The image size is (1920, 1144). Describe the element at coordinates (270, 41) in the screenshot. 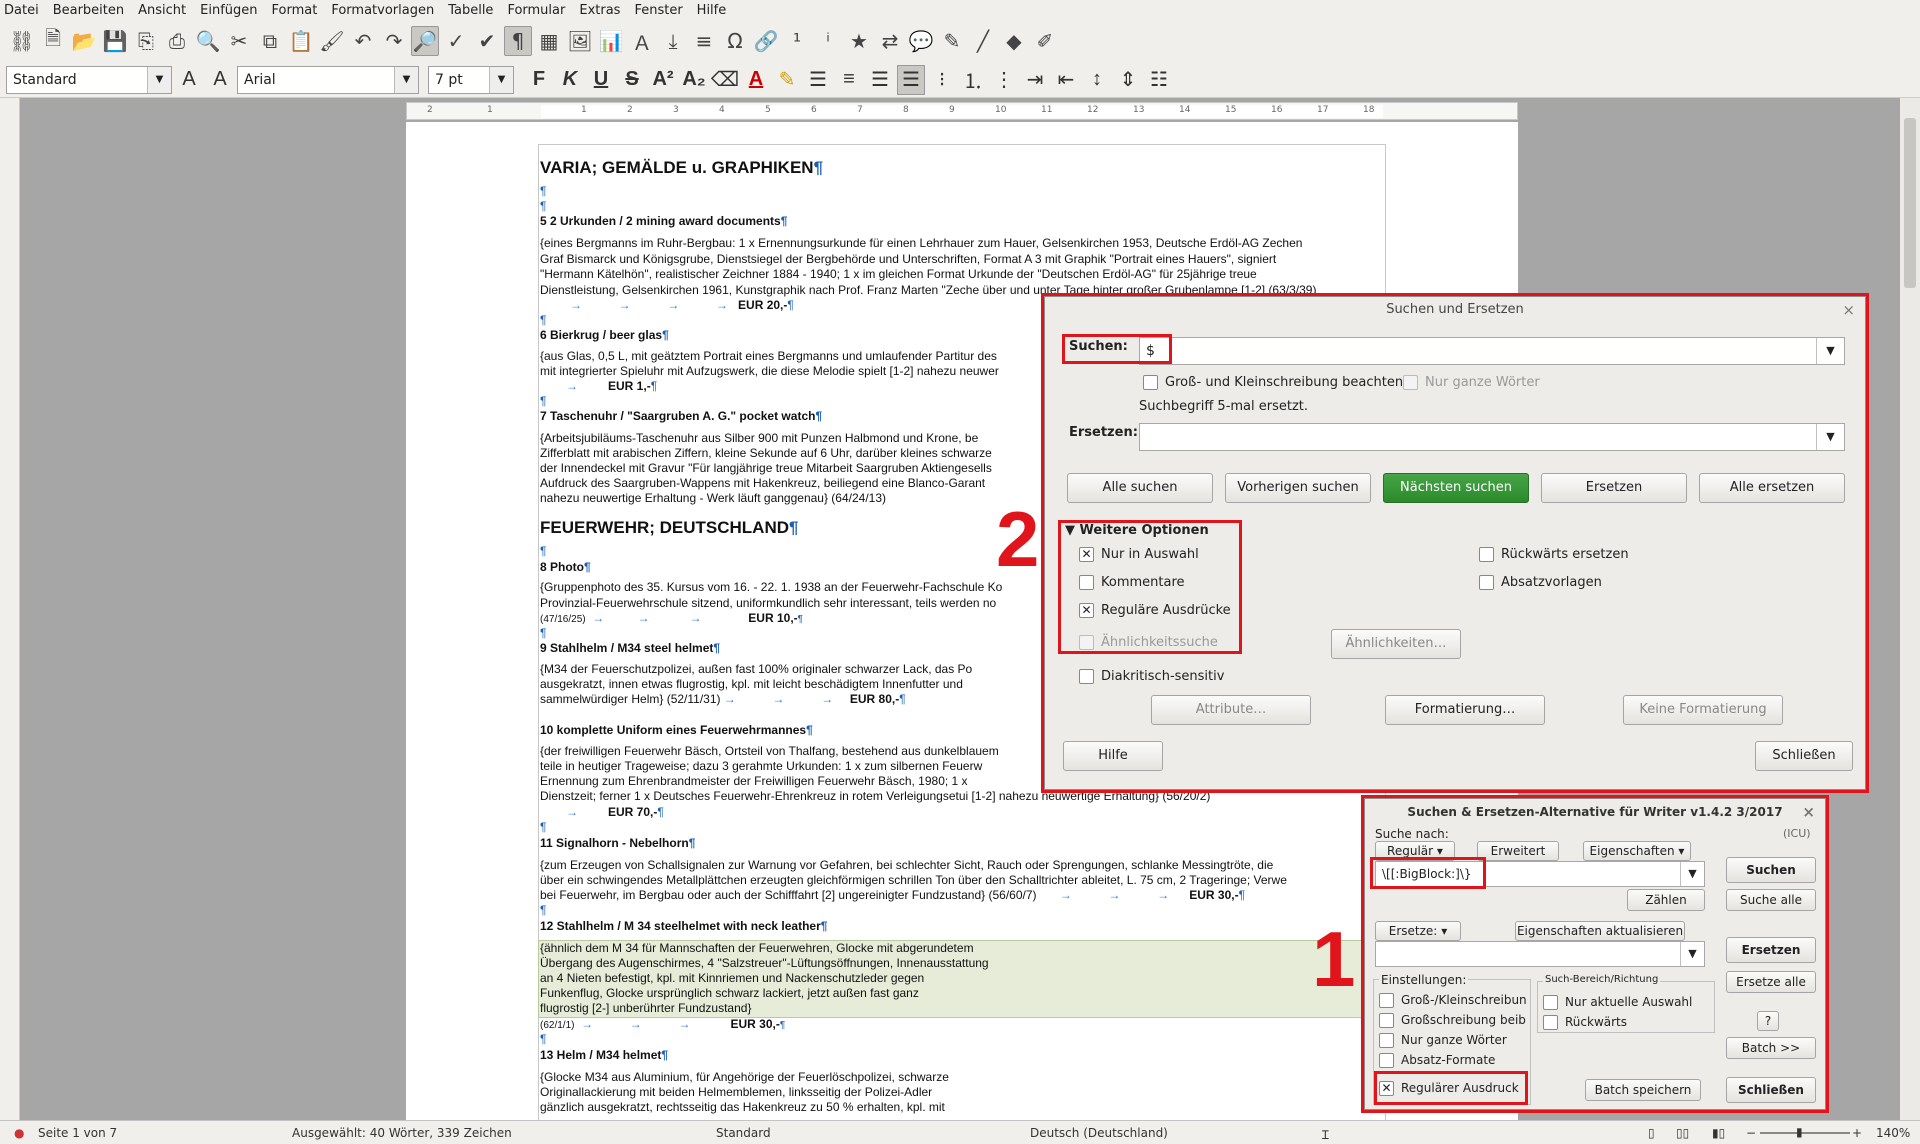

I see `copy-icon: ⧉` at that location.